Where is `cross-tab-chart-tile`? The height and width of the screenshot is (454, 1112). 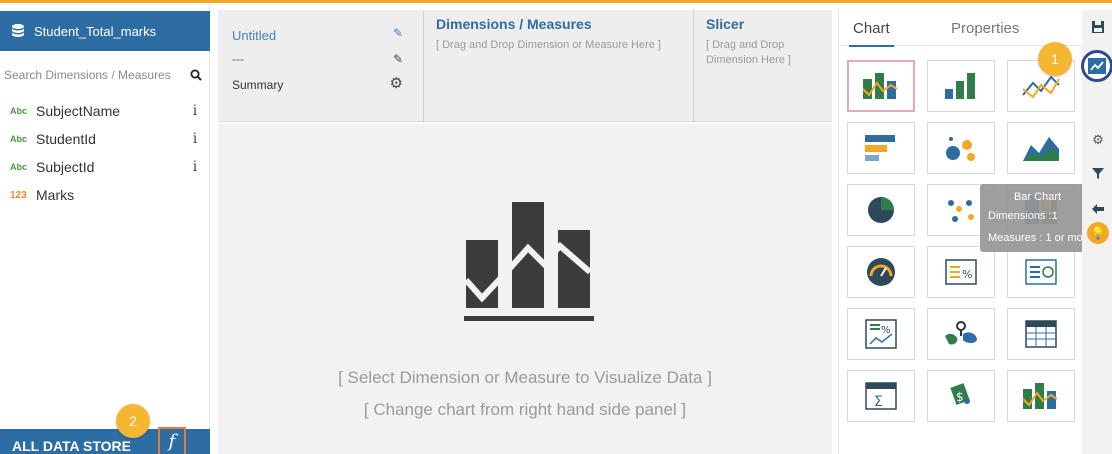 cross-tab-chart-tile is located at coordinates (881, 86).